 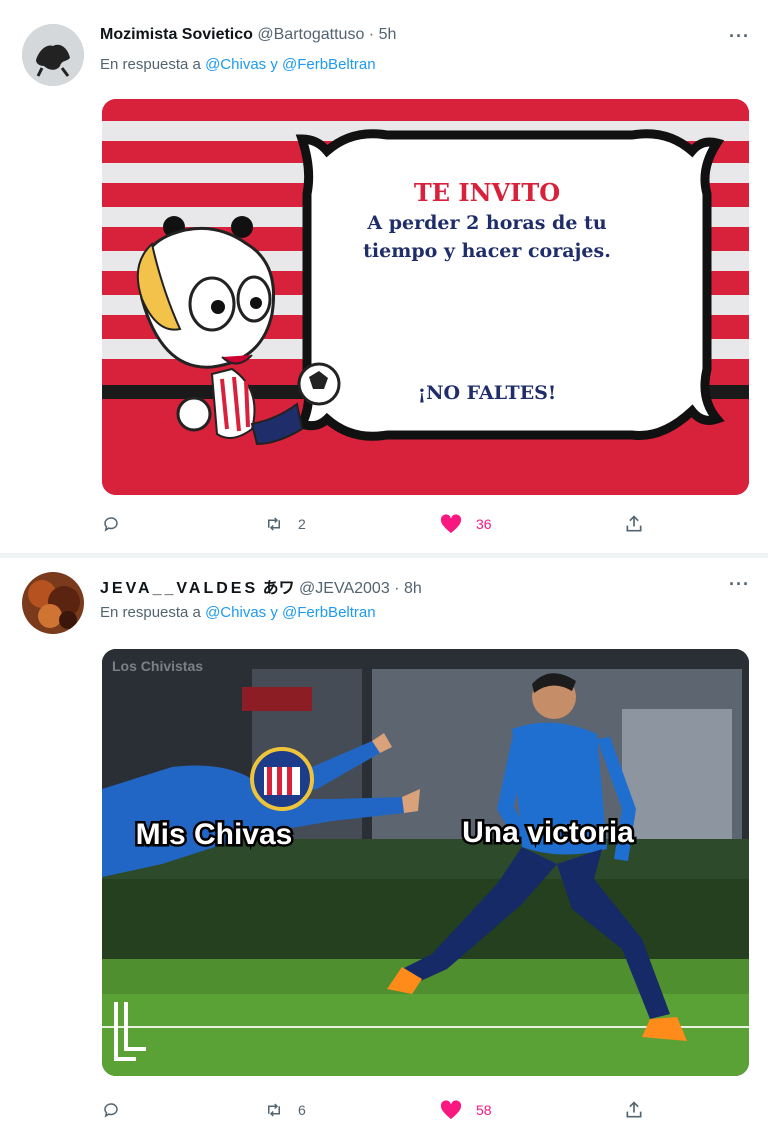 What do you see at coordinates (282, 779) in the screenshot?
I see `chivas-crest-icon` at bounding box center [282, 779].